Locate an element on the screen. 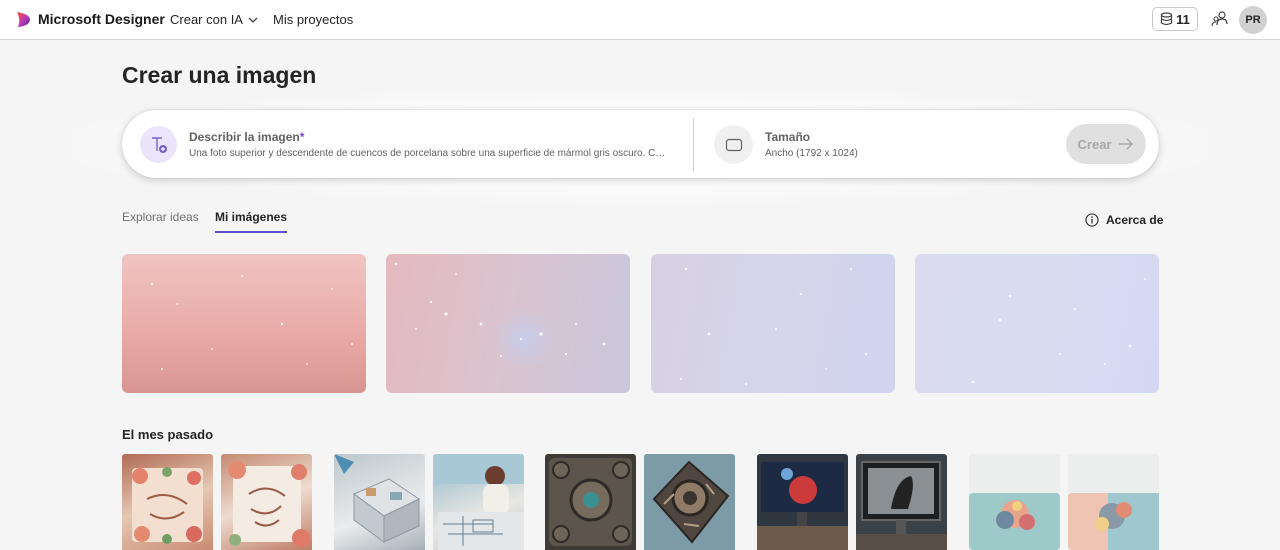  tab-explore-ideas: Explorar ideas is located at coordinates (160, 217).